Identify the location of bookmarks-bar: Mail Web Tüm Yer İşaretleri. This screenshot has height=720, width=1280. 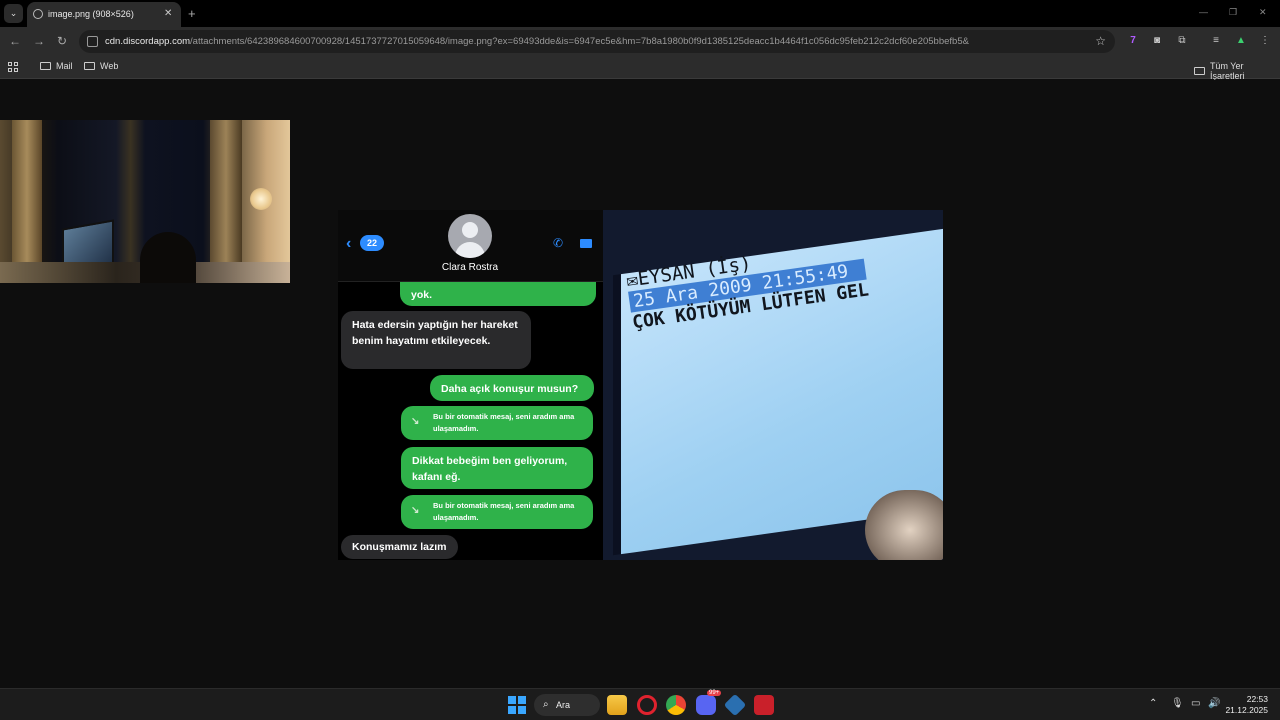
(640, 68).